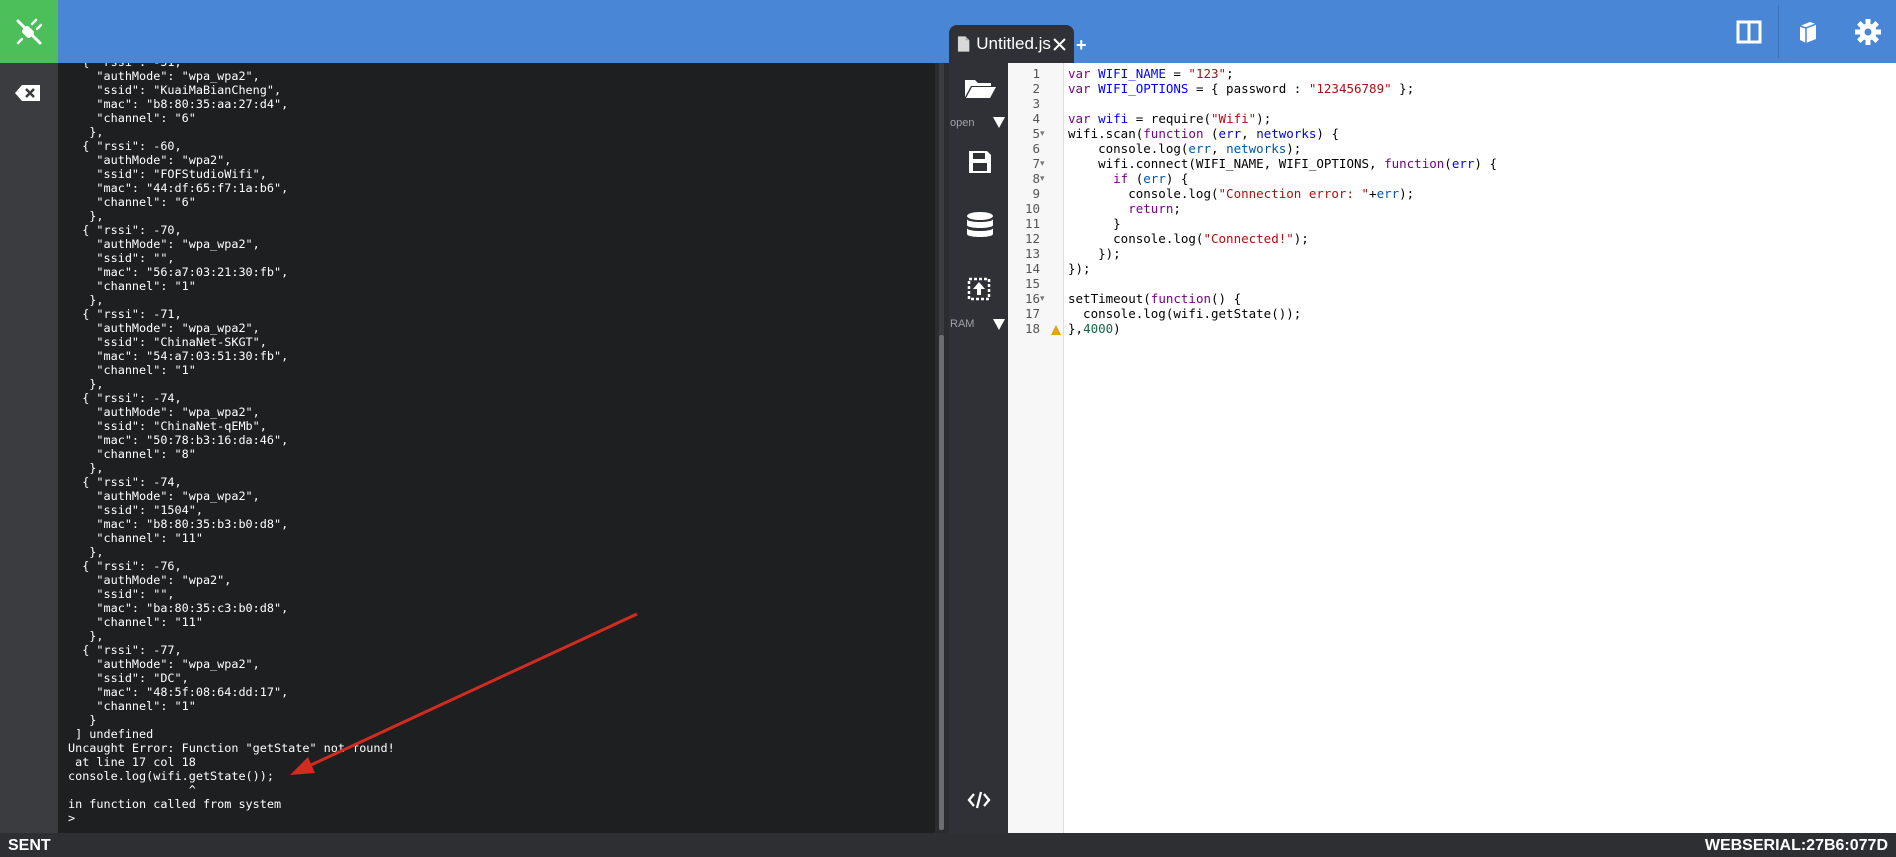 The image size is (1896, 857). Describe the element at coordinates (132, 454) in the screenshot. I see `console-line: "channel": "8"` at that location.